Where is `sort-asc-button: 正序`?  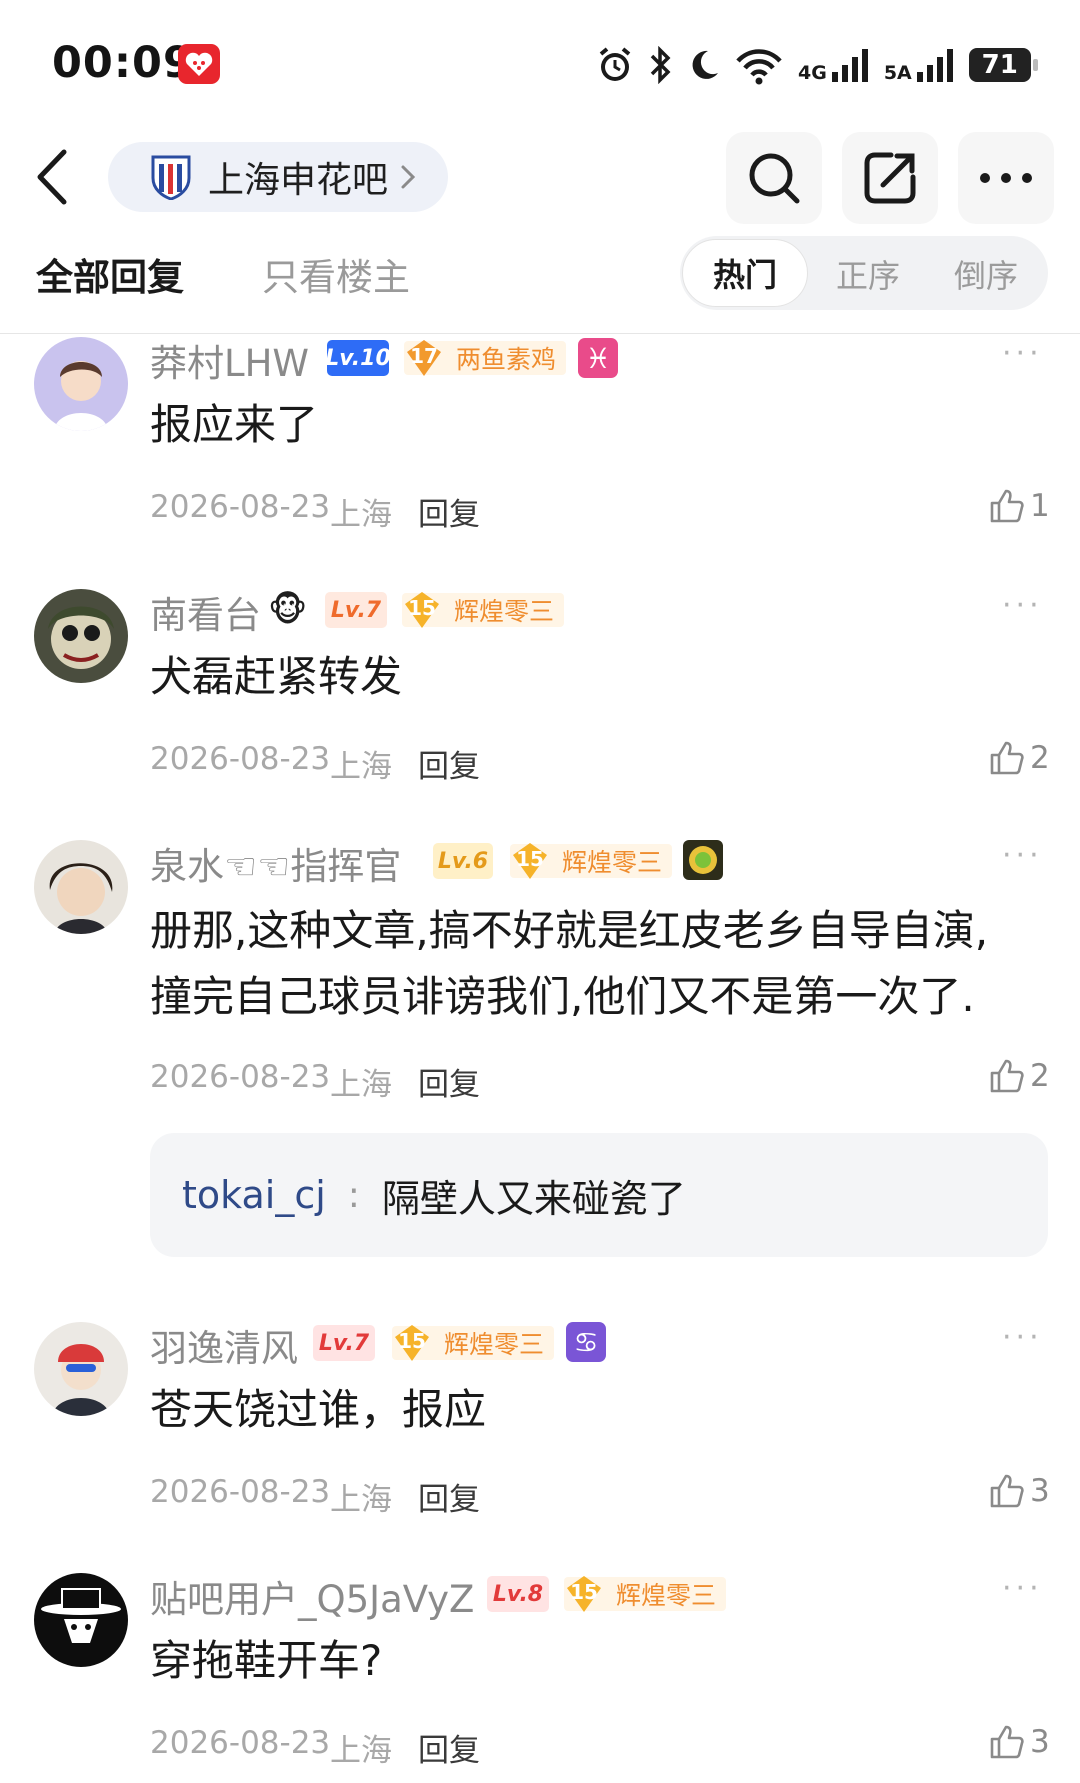
sort-asc-button: 正序 is located at coordinates (868, 274).